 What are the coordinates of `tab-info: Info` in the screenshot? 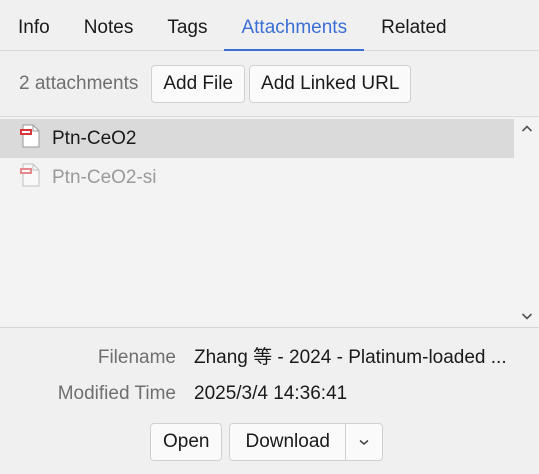 It's located at (33, 25).